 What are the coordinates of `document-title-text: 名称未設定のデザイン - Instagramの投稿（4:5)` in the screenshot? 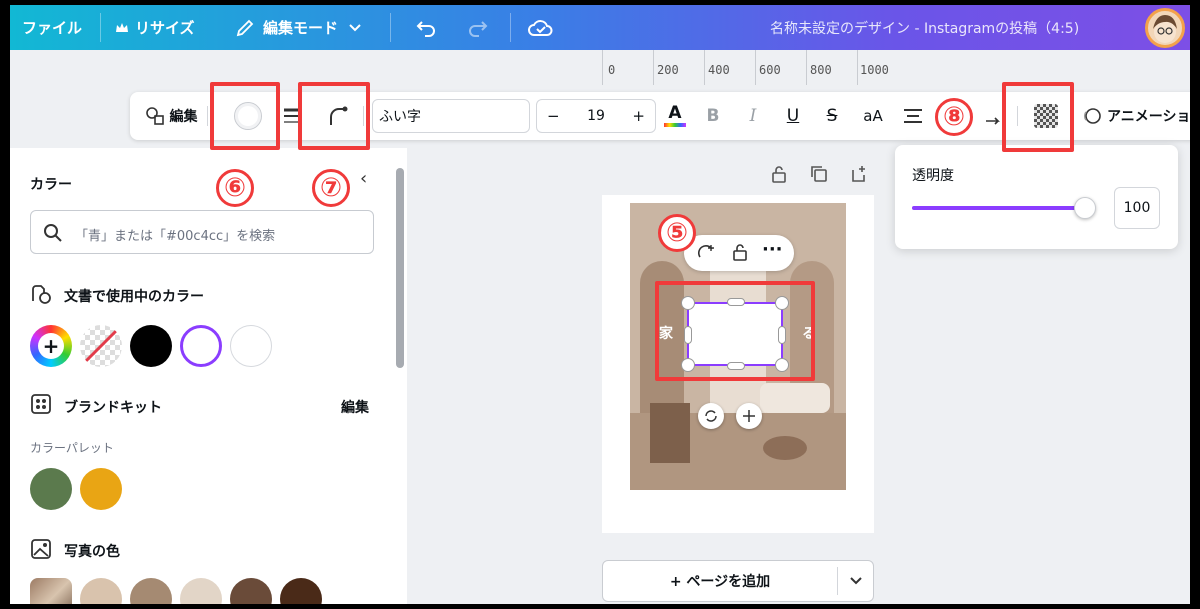 It's located at (925, 28).